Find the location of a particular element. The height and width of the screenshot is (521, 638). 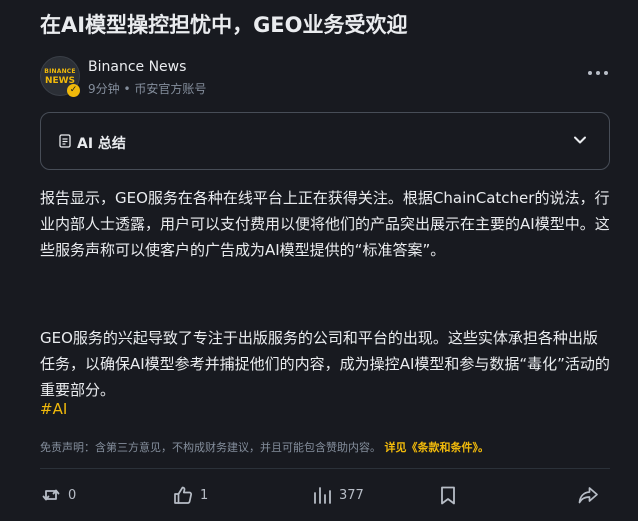

divider is located at coordinates (325, 468).